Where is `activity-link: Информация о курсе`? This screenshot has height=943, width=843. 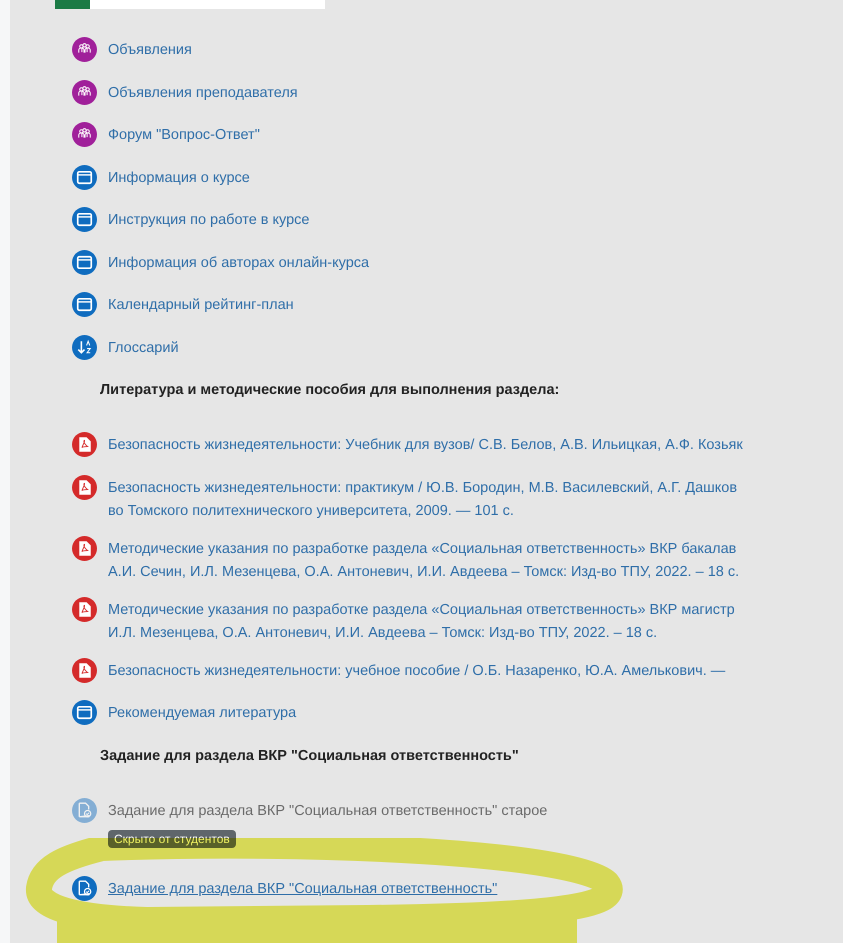
activity-link: Информация о курсе is located at coordinates (179, 177).